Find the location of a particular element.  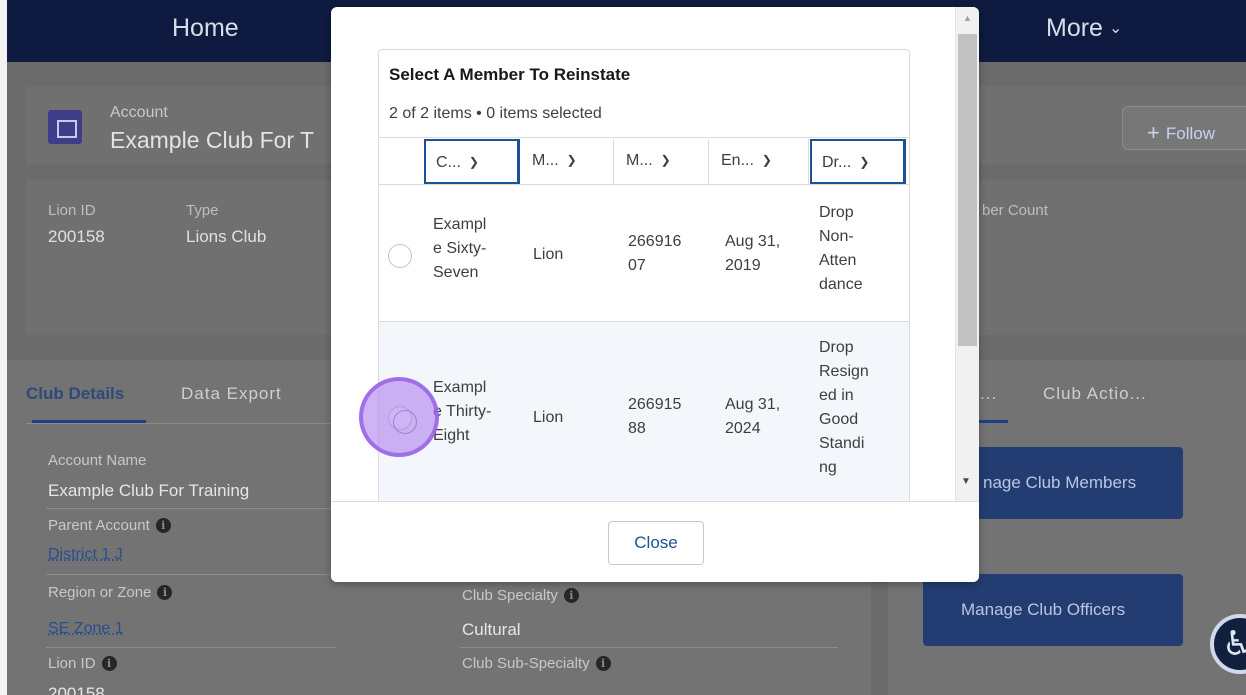

item-count: 2 of 2 items • 0 items selected is located at coordinates (495, 113).